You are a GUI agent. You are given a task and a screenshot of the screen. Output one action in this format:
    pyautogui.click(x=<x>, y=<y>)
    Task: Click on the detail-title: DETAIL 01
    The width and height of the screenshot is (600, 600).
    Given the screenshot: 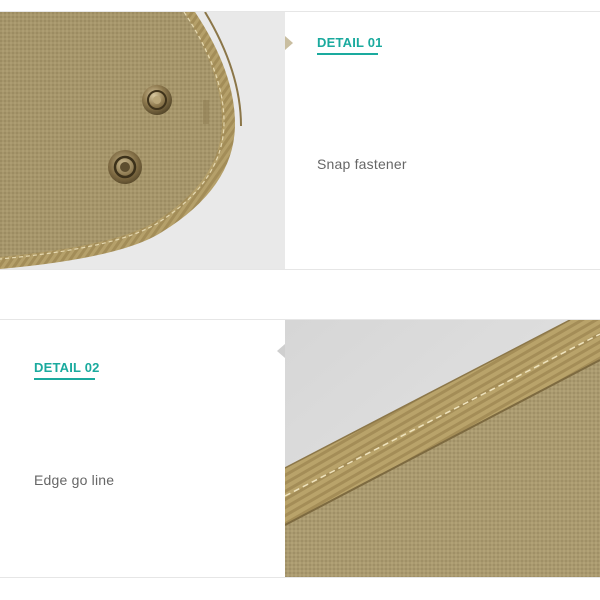 What is the action you would take?
    pyautogui.click(x=350, y=42)
    